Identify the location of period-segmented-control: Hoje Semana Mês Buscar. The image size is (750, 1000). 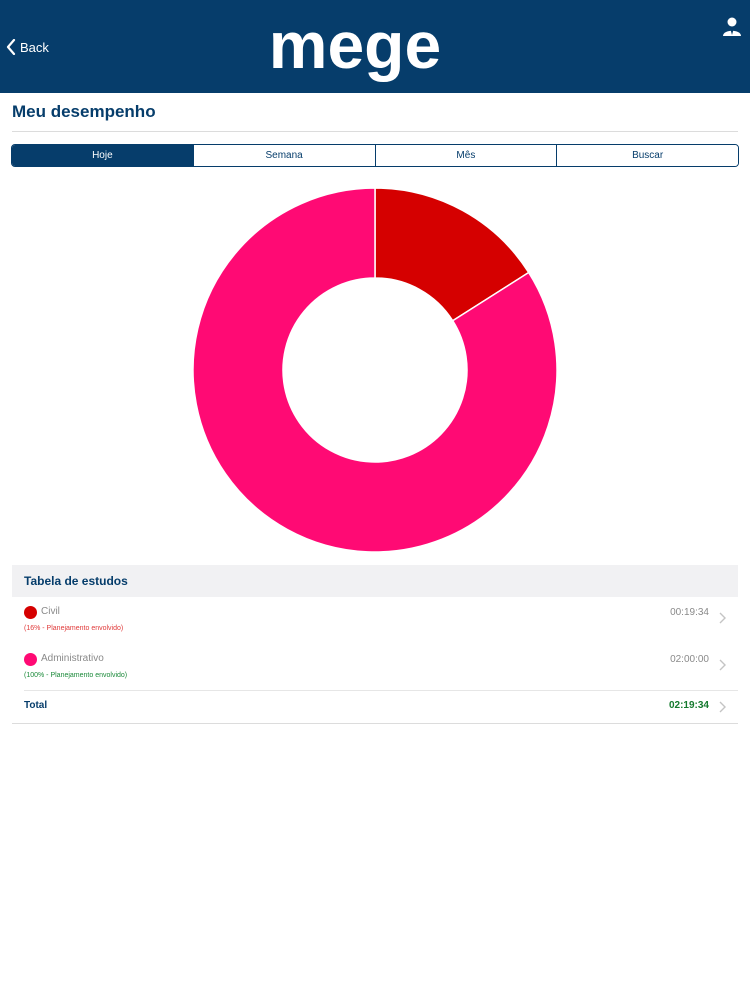
(375, 155).